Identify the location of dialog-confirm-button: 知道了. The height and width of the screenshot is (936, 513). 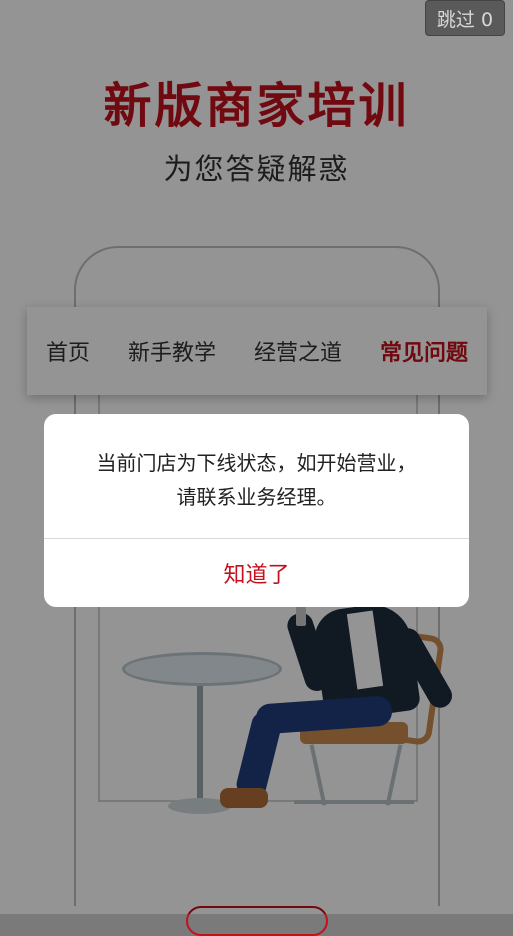
(256, 573).